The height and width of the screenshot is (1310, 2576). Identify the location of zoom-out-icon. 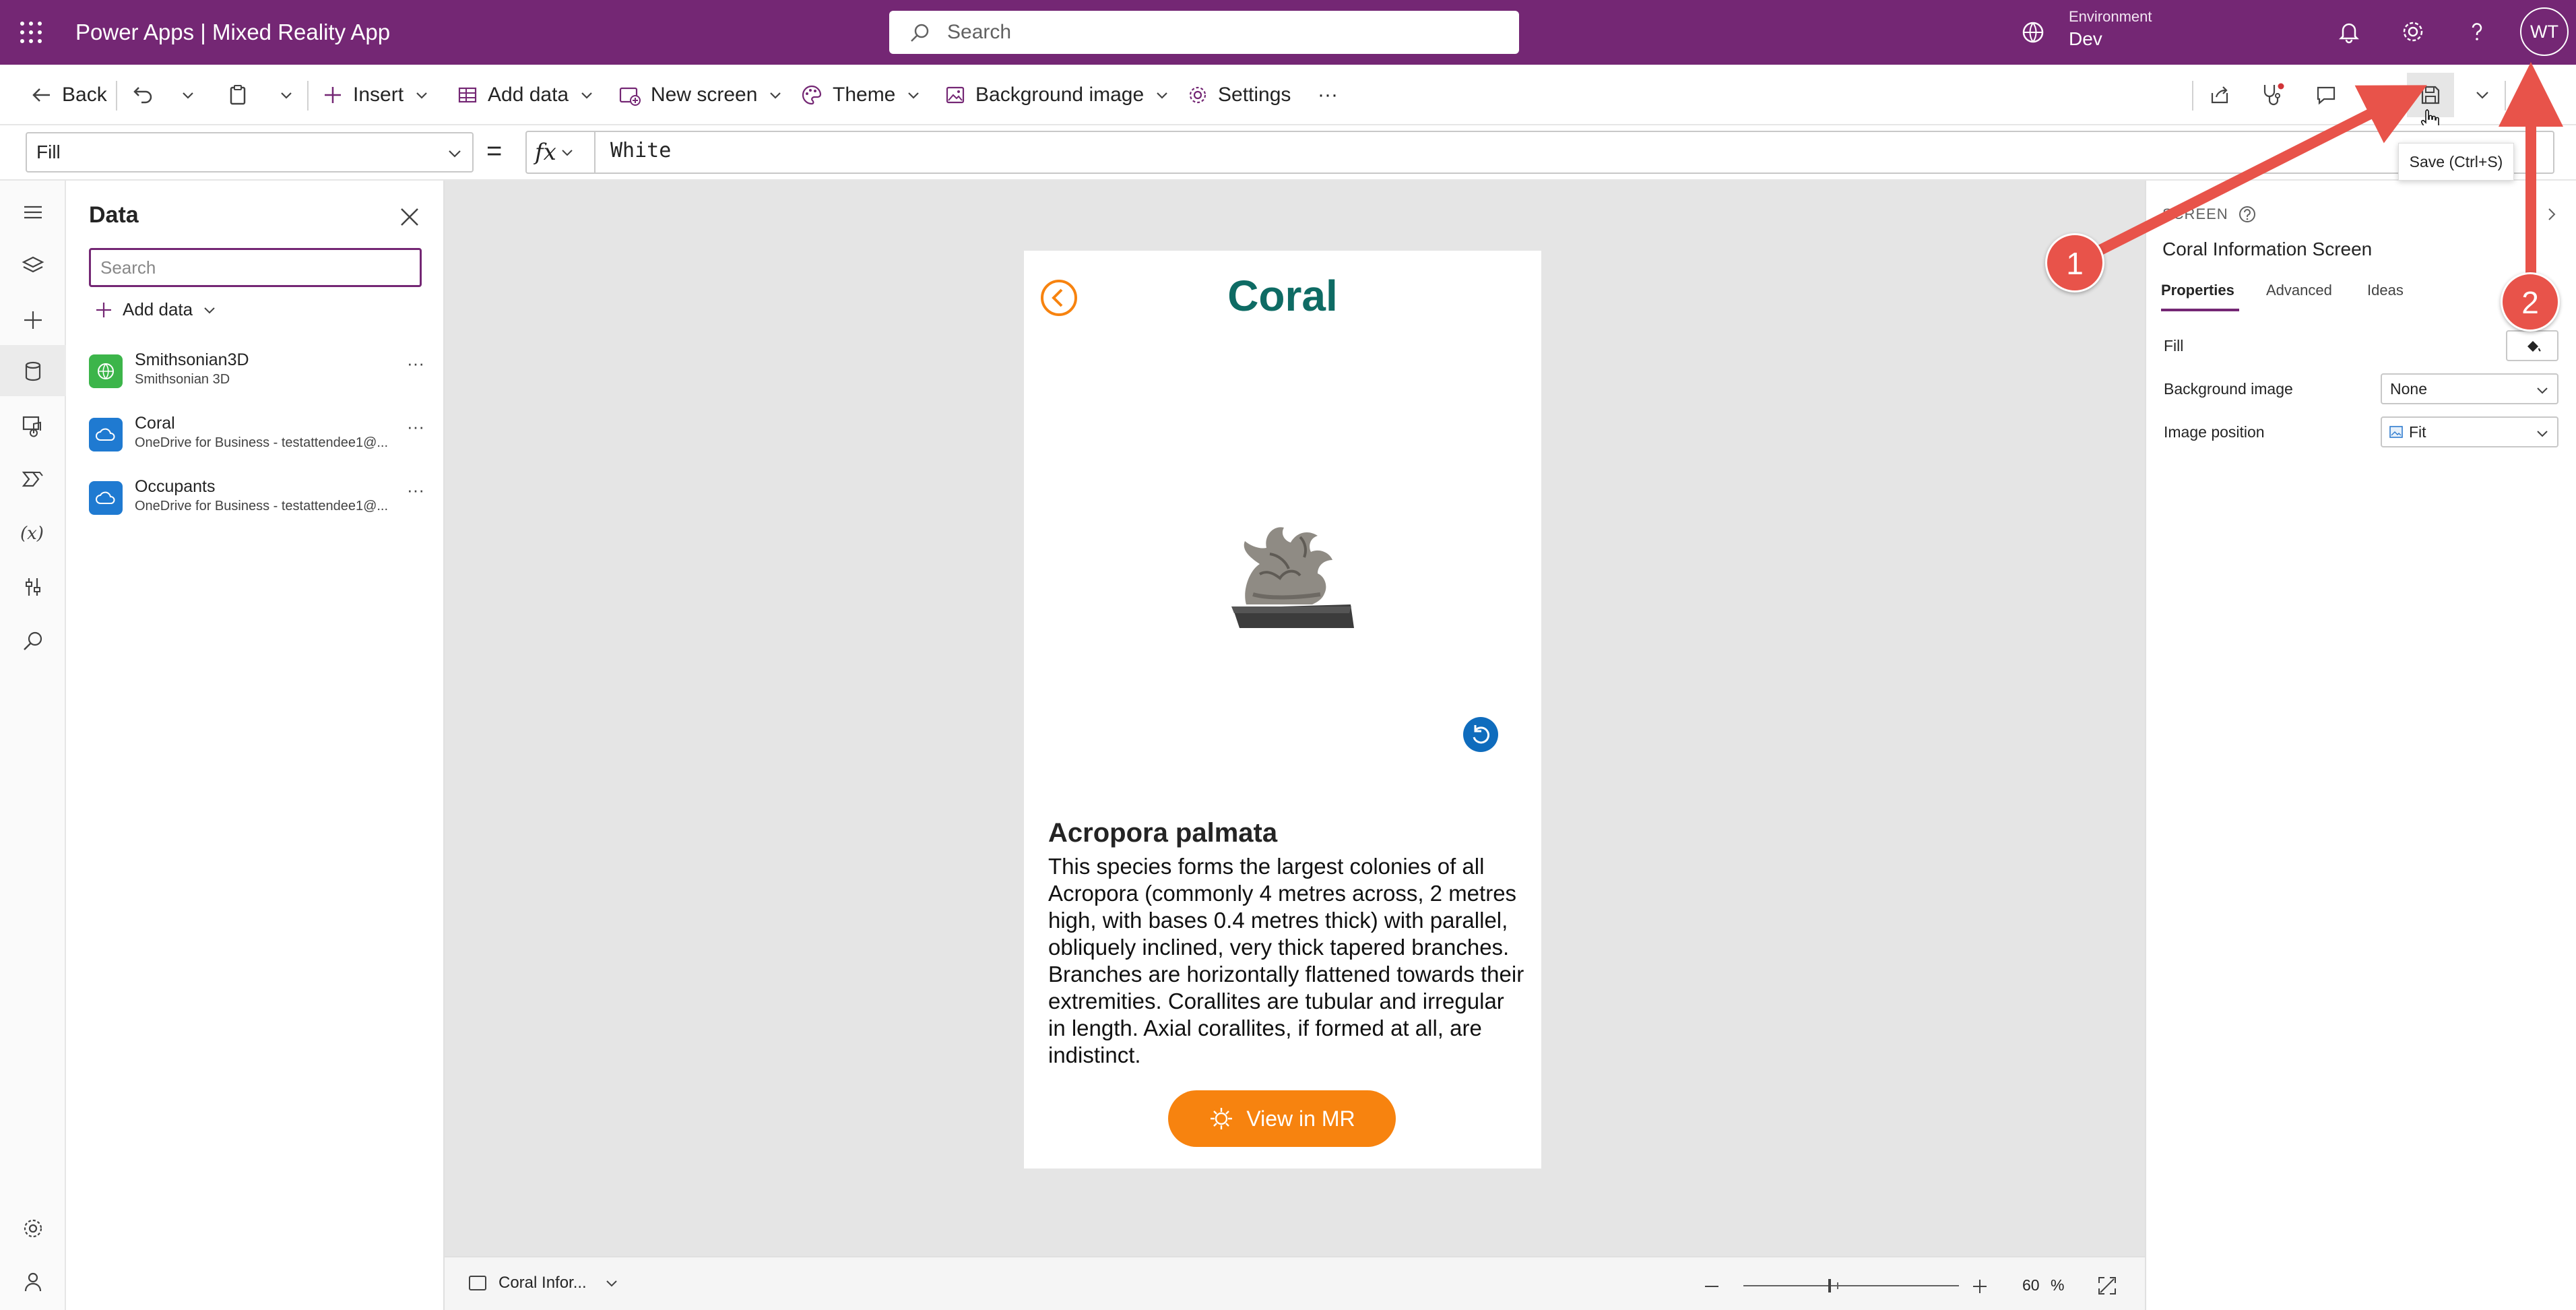
(1712, 1286).